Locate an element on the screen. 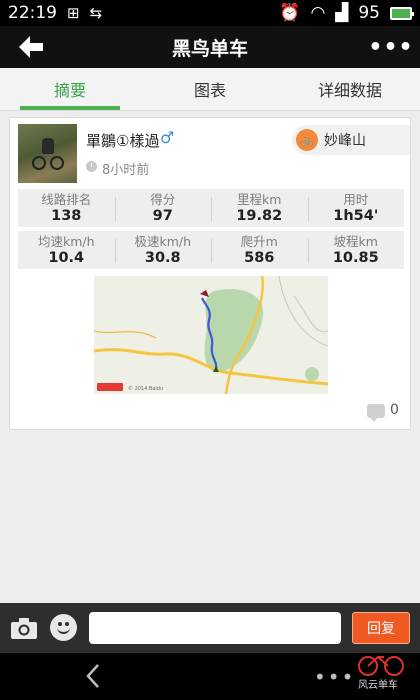  camera-icon is located at coordinates (24, 628).